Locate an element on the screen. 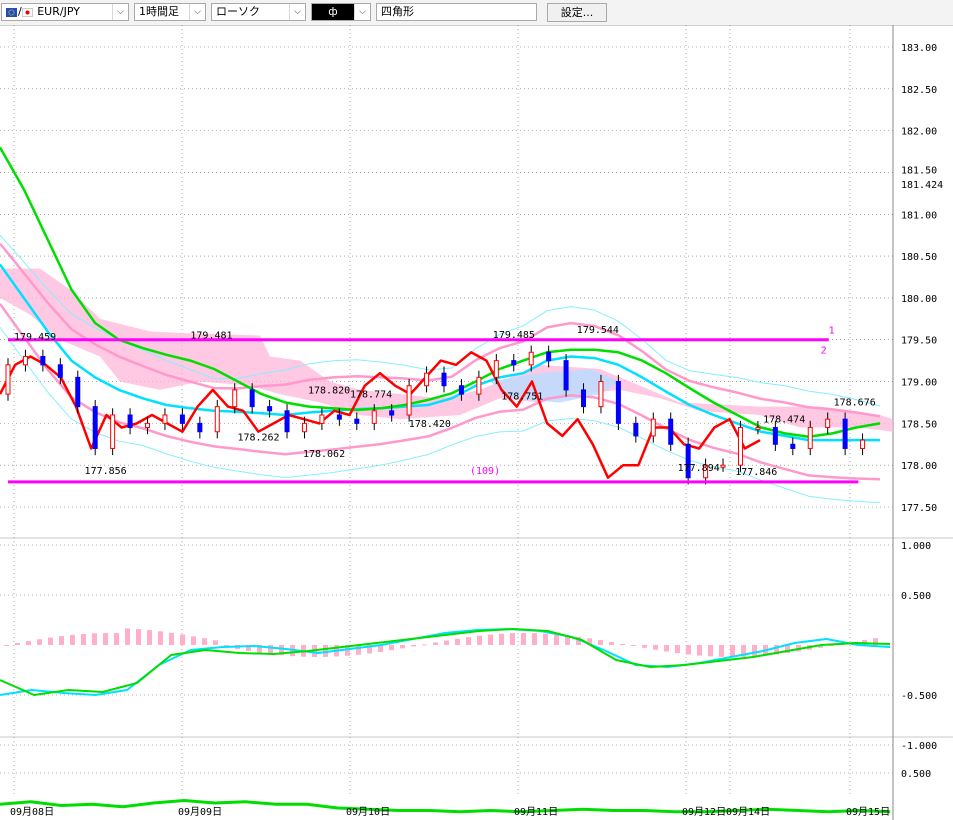  price-tick: 181.50 is located at coordinates (919, 170).